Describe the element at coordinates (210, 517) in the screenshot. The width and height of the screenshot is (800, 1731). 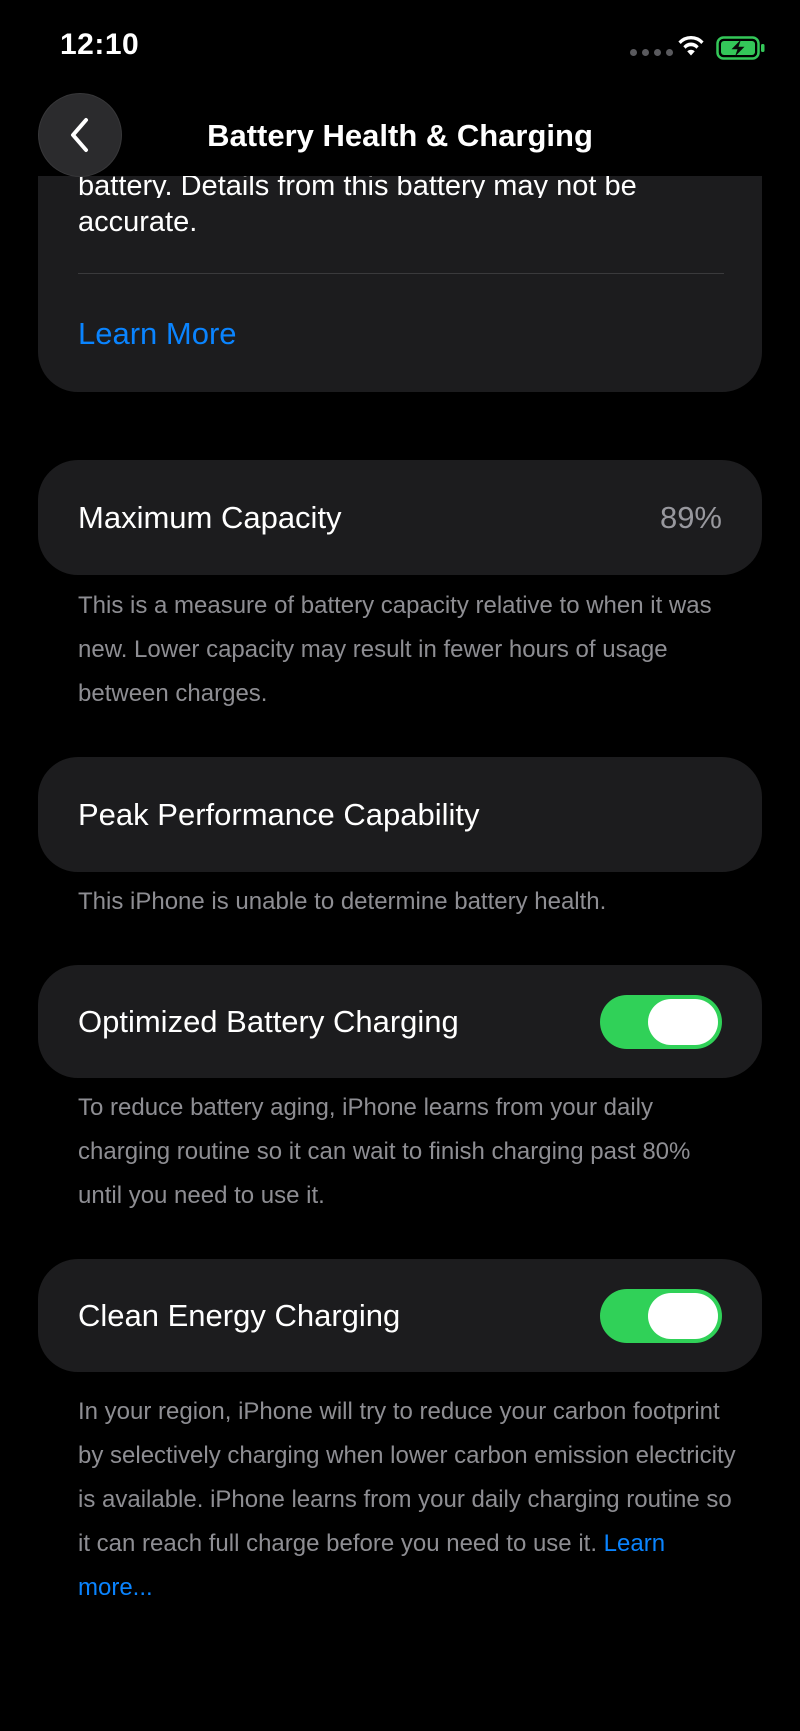
I see `maximum-capacity-label: Maximum Capacity` at that location.